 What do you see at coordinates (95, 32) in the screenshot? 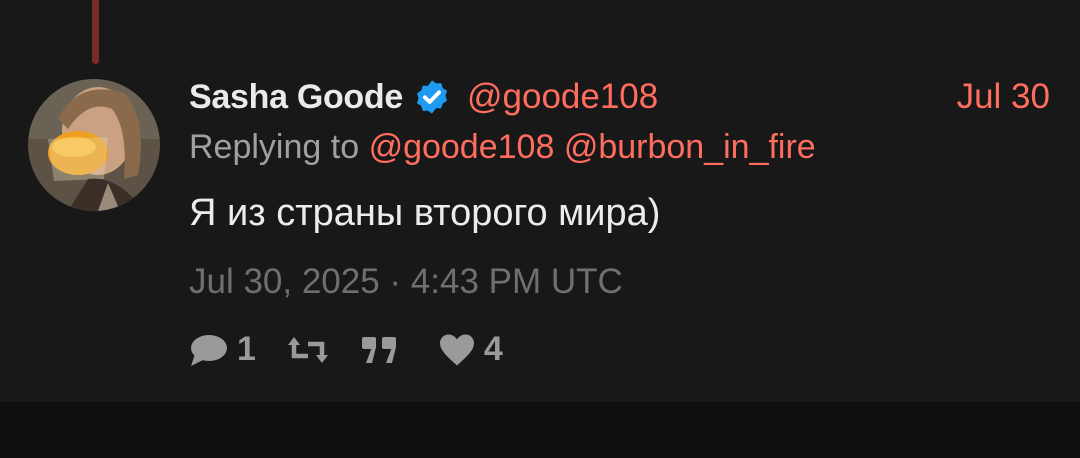
I see `thread-line` at bounding box center [95, 32].